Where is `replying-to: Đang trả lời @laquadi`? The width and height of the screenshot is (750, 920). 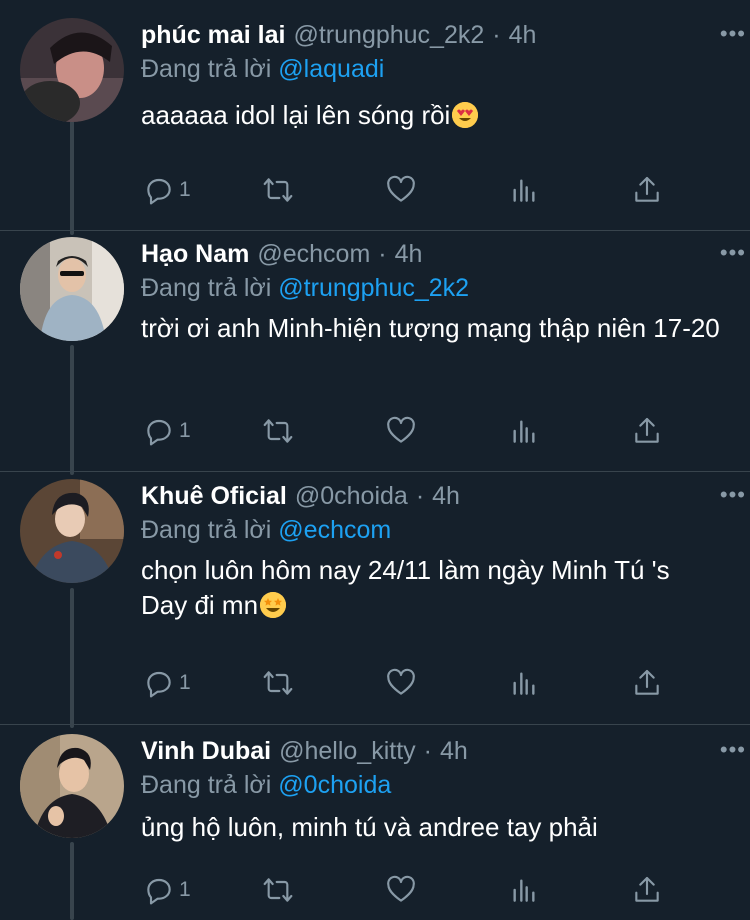
replying-to: Đang trả lời @laquadi is located at coordinates (435, 69).